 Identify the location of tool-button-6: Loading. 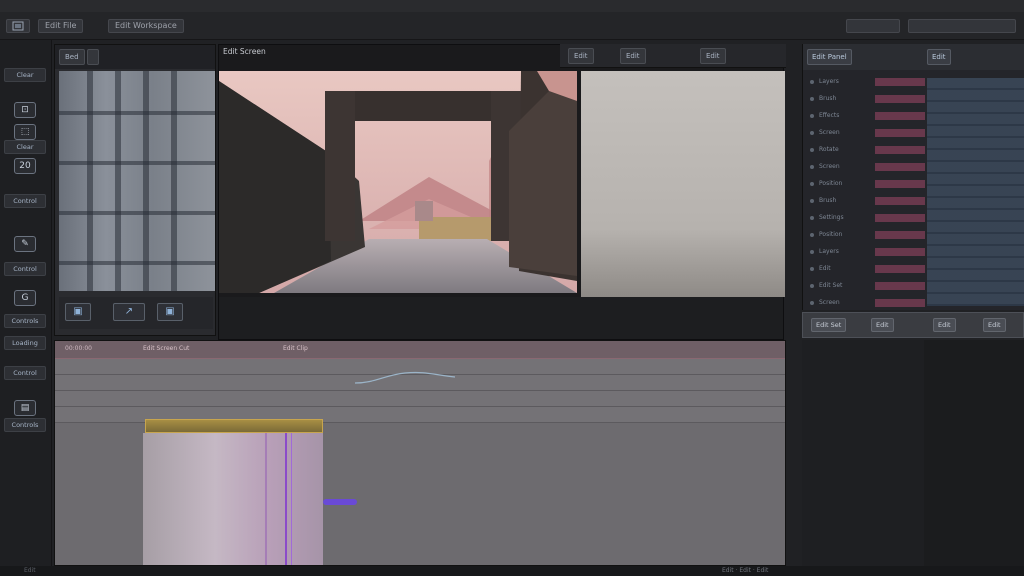
(25, 343).